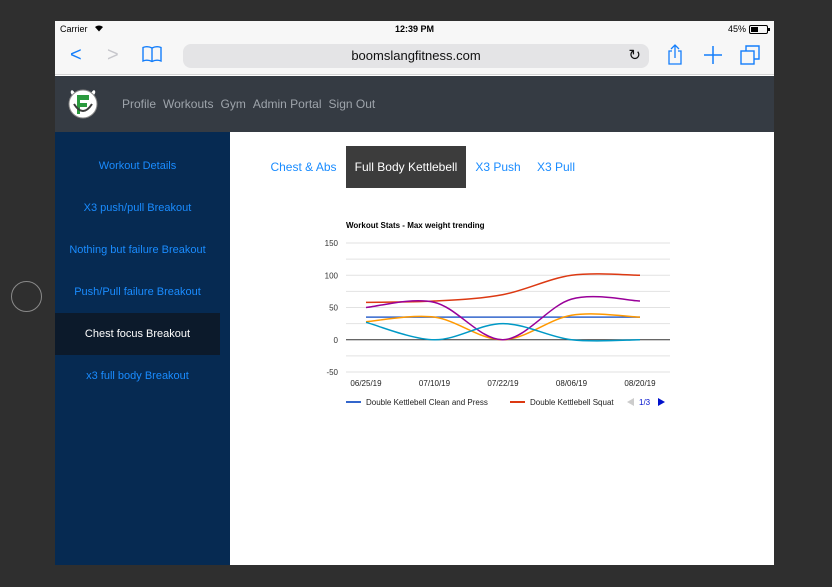 Image resolution: width=832 pixels, height=587 pixels. What do you see at coordinates (645, 402) in the screenshot?
I see `legend-pager: 1/3` at bounding box center [645, 402].